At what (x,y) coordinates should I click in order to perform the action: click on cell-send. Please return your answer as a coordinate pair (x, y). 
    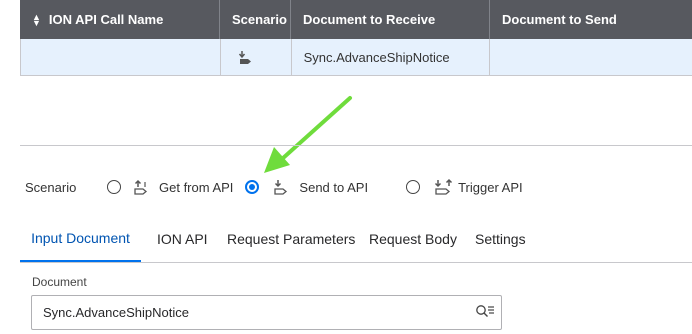
    Looking at the image, I should click on (591, 57).